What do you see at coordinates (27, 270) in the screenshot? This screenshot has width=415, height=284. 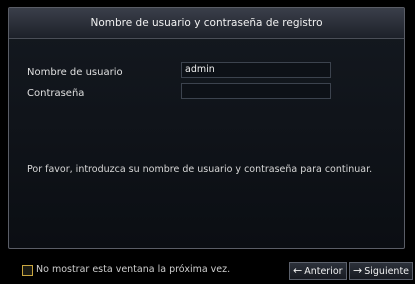 I see `dont-show-checkbox` at bounding box center [27, 270].